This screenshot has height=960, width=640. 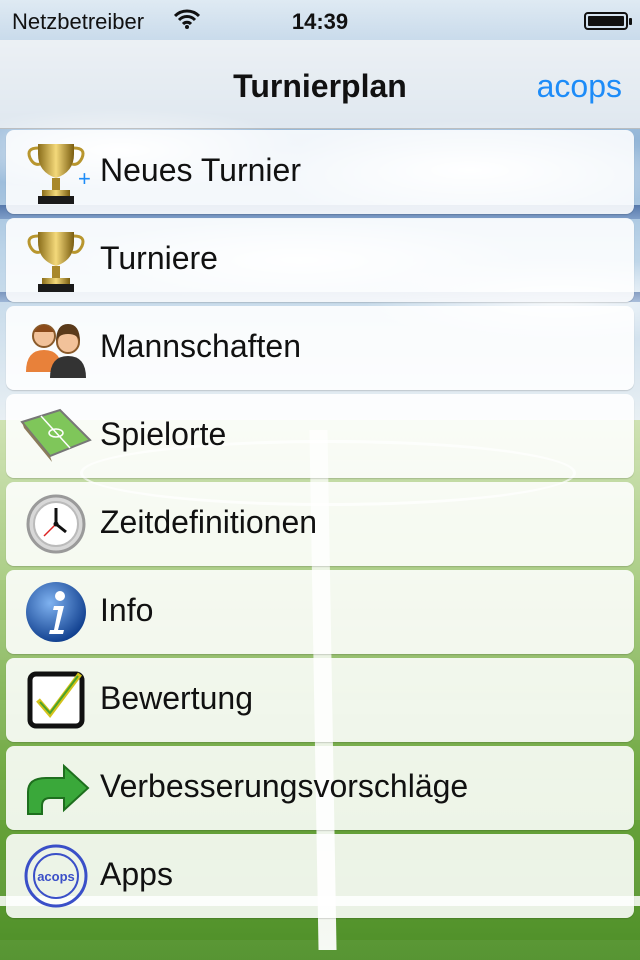 I want to click on trophy-add-icon: +, so click(x=56, y=172).